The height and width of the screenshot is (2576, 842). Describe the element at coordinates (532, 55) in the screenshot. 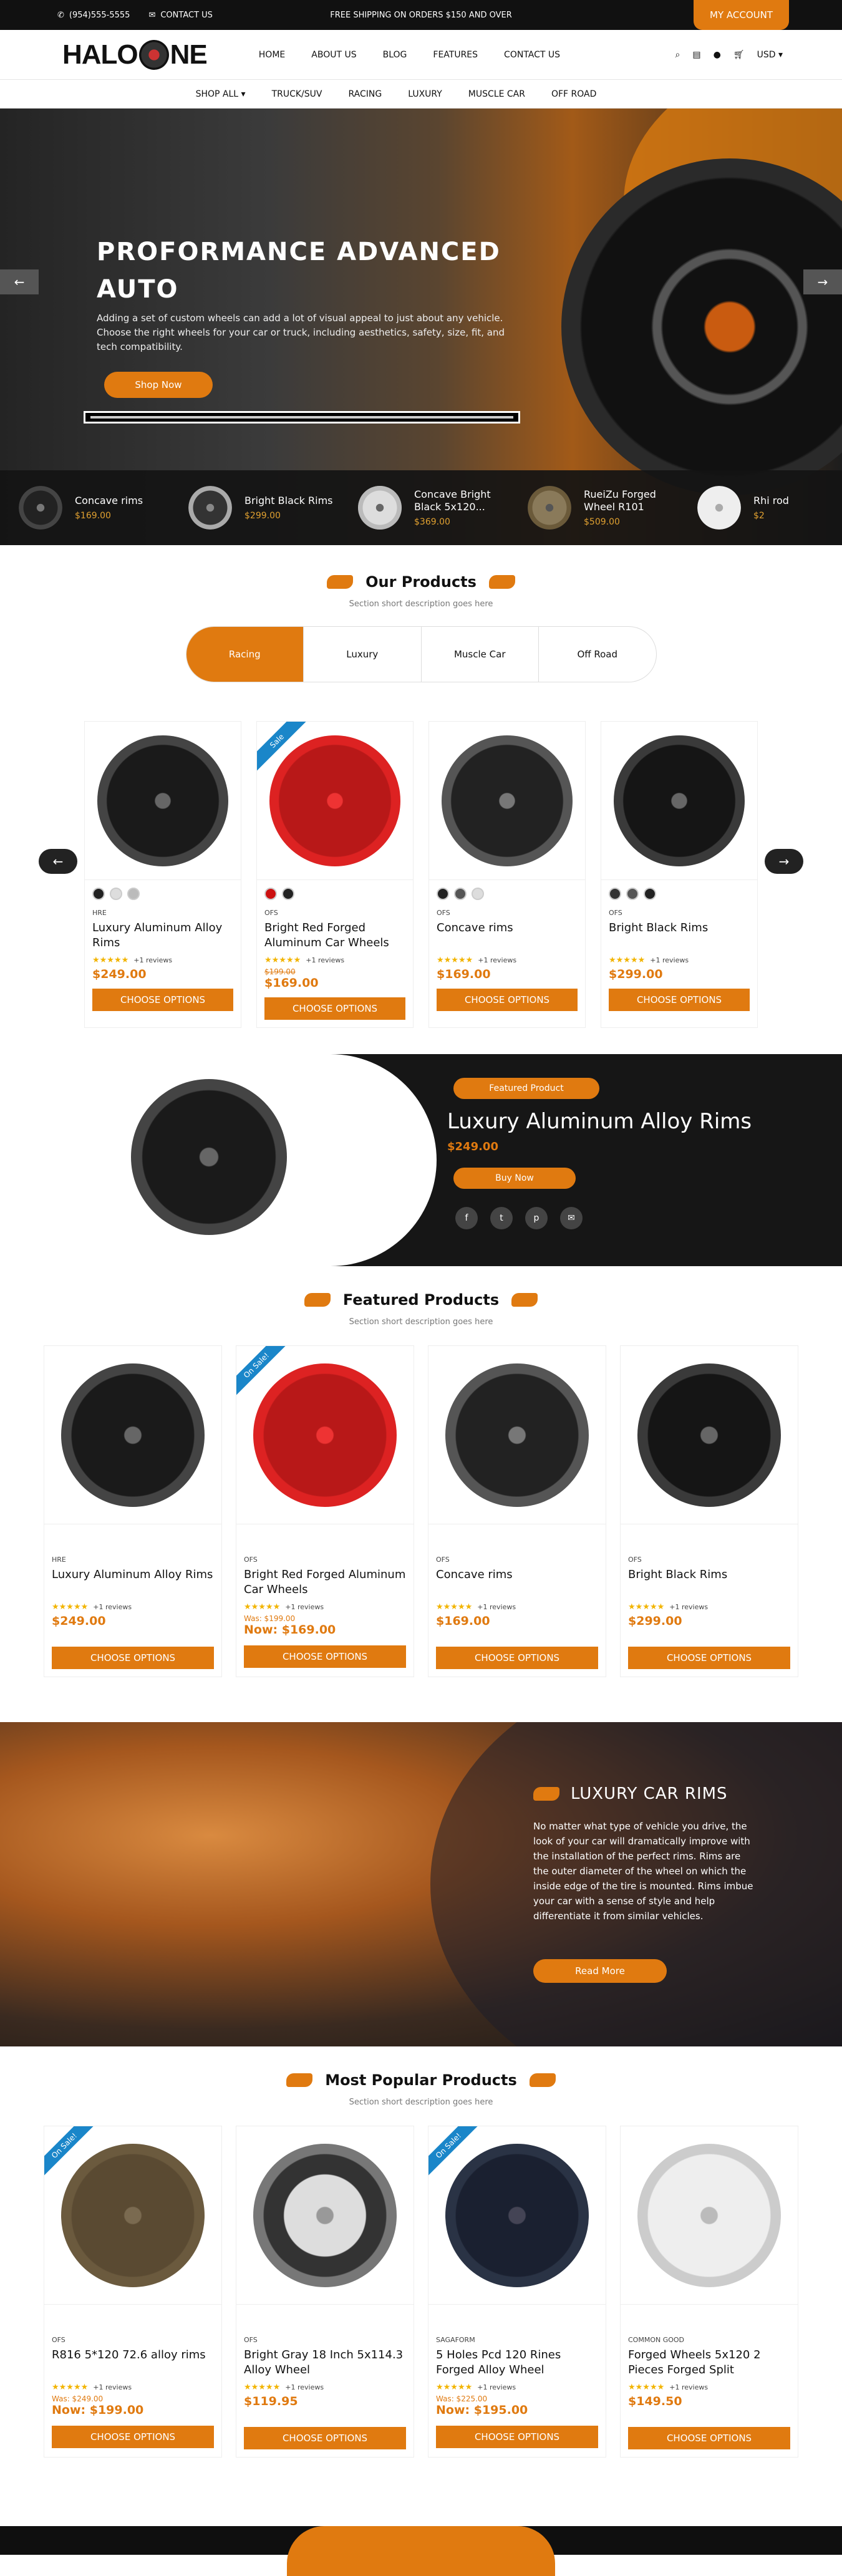

I see `menu-contact: CONTACT US` at that location.